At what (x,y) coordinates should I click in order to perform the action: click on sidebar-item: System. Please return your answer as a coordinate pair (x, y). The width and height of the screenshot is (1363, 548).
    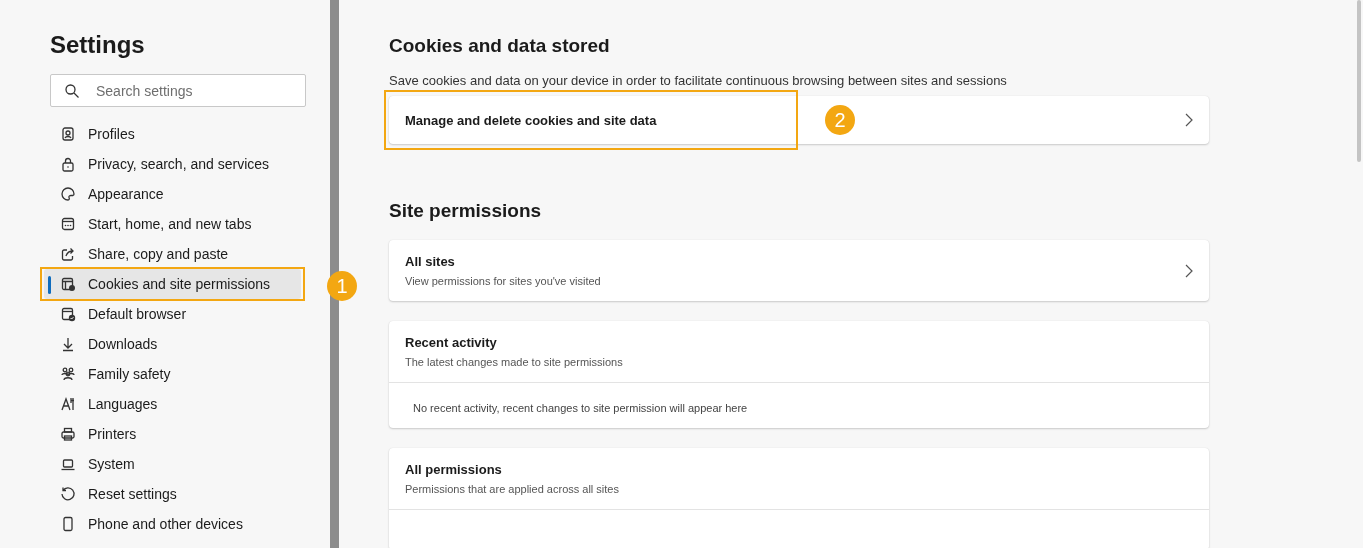
    Looking at the image, I should click on (172, 464).